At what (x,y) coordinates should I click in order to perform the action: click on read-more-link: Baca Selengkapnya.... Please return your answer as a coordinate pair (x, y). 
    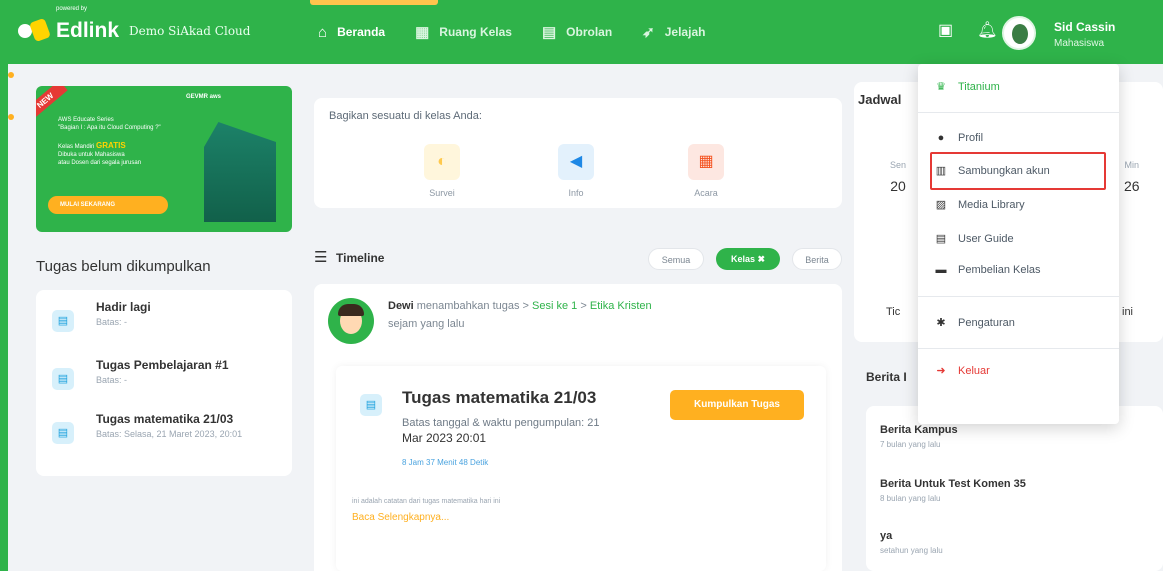
    Looking at the image, I should click on (400, 517).